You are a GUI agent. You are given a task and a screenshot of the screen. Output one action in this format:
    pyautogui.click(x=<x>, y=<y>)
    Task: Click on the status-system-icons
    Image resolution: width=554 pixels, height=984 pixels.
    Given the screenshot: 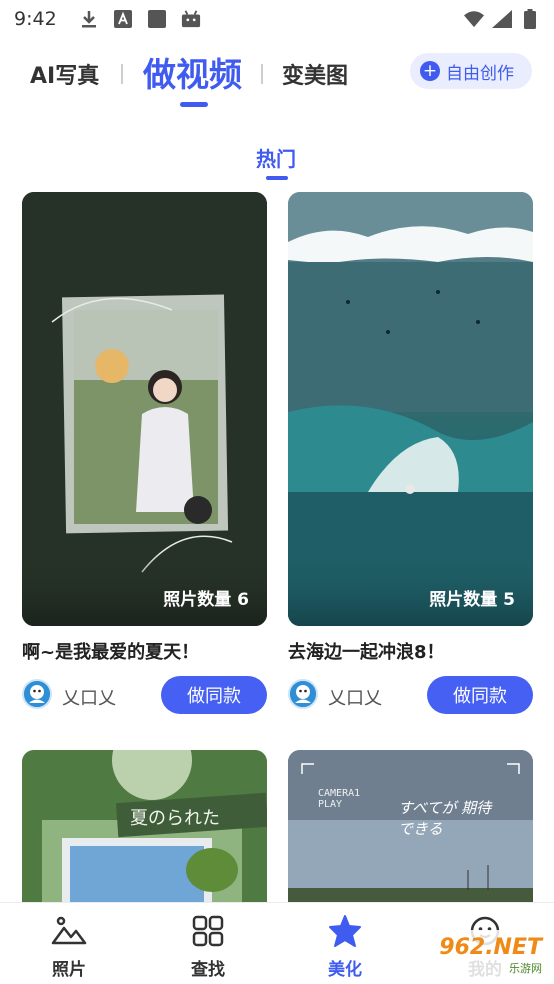 What is the action you would take?
    pyautogui.click(x=502, y=19)
    